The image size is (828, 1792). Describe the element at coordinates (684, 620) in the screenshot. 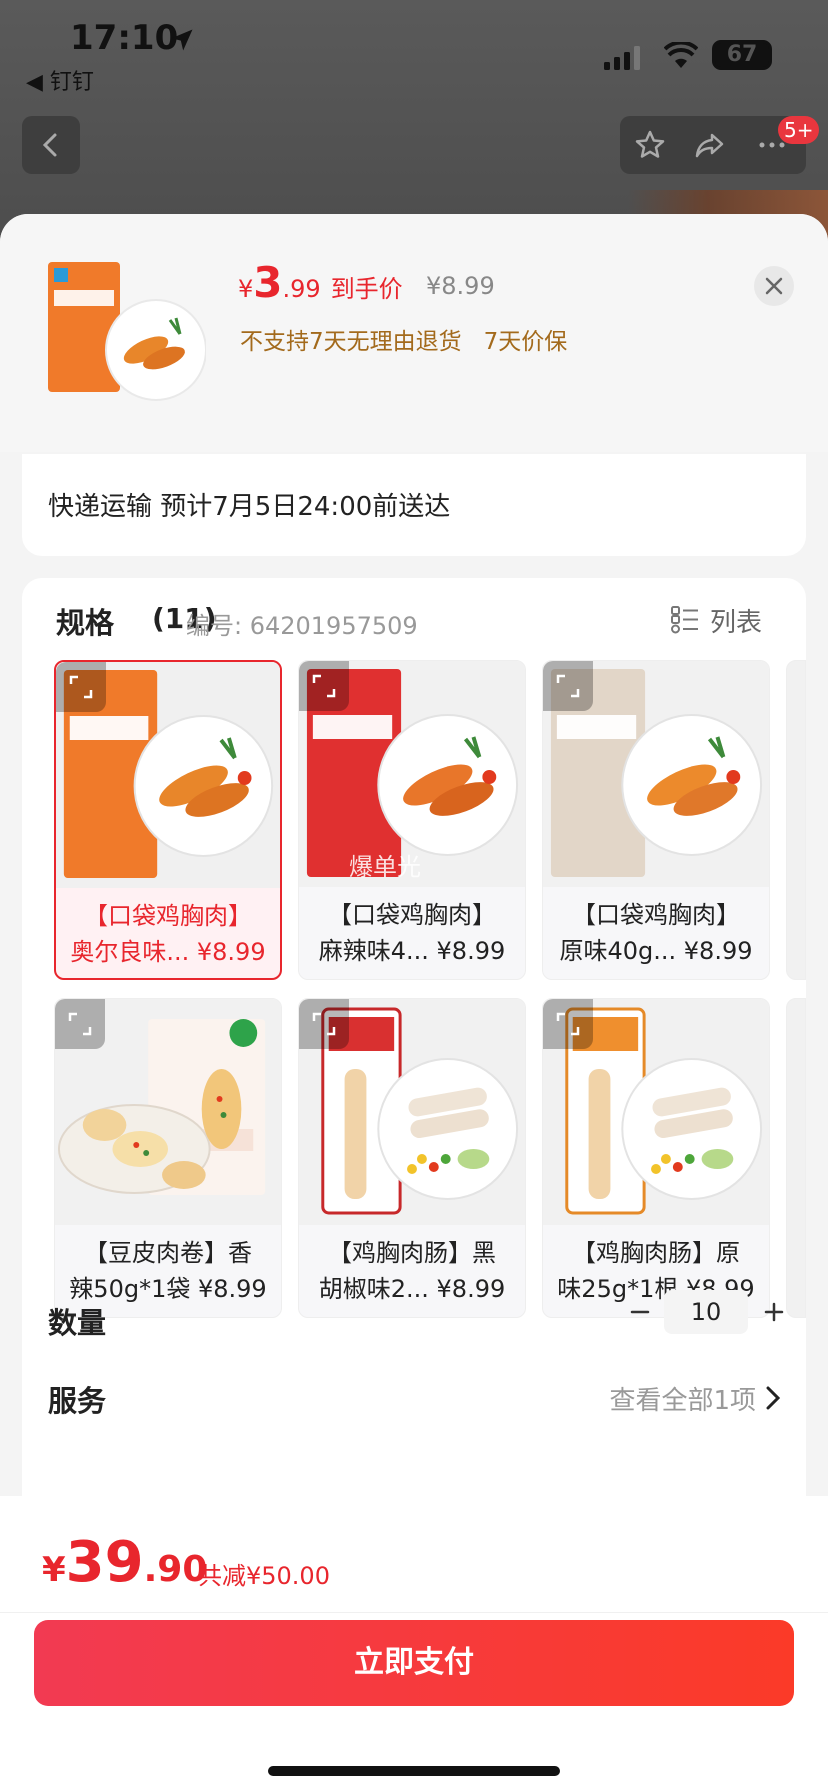

I see `list-icon` at that location.